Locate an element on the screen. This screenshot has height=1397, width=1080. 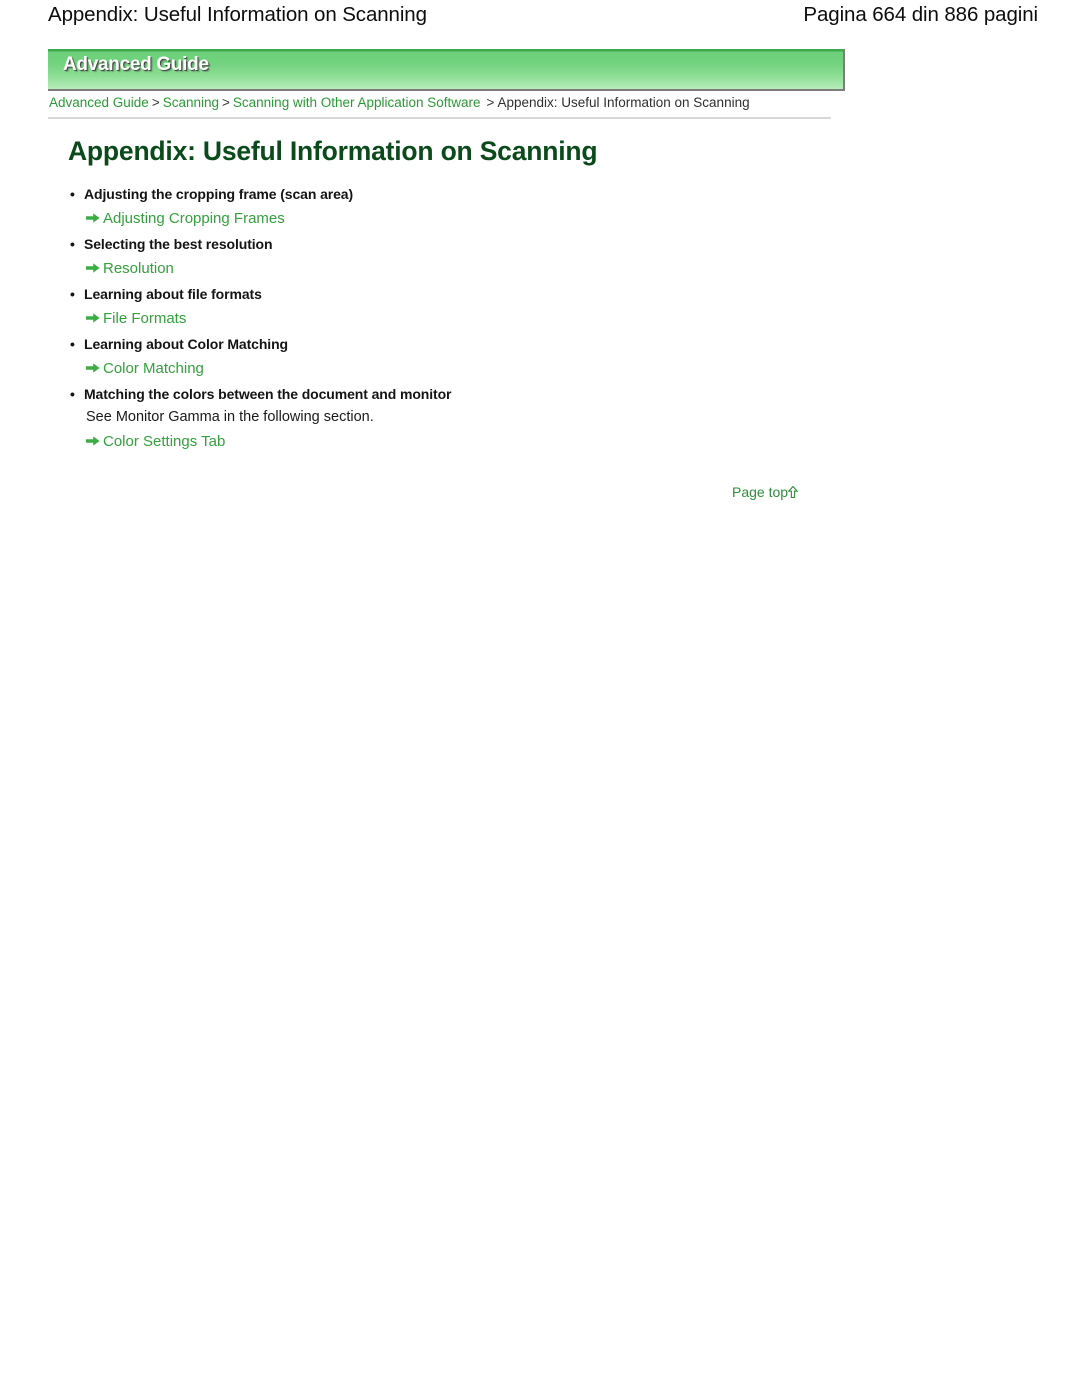
topic-heading-label: Learning about file formats is located at coordinates (173, 294).